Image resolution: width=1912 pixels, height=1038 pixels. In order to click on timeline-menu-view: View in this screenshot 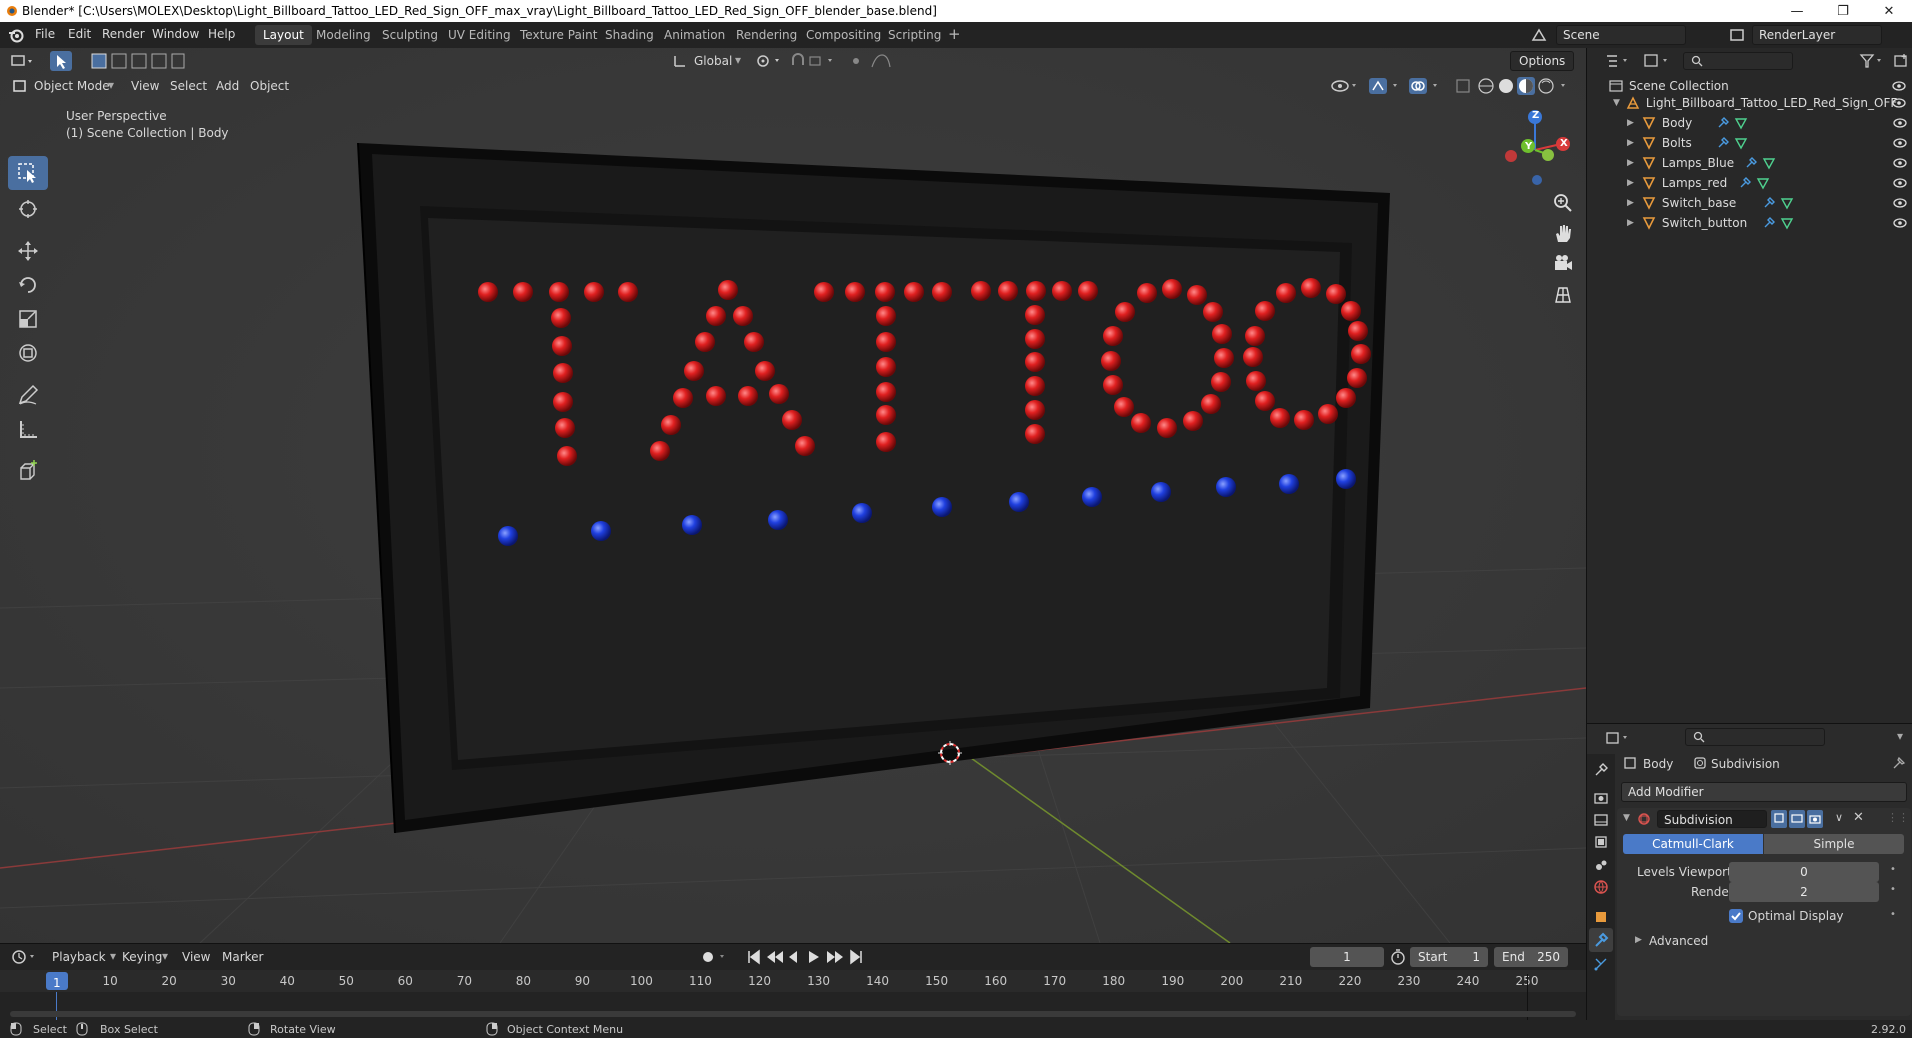, I will do `click(196, 957)`.